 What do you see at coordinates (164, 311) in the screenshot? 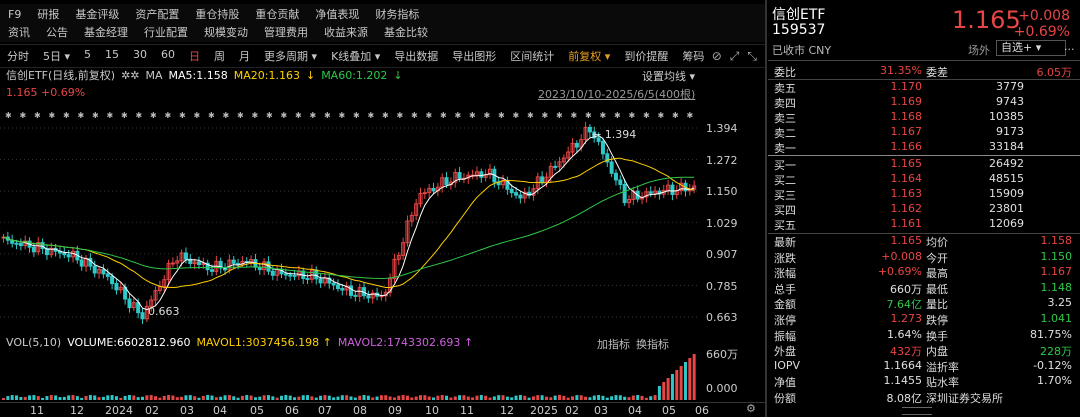
I see `low-label: 0.663` at bounding box center [164, 311].